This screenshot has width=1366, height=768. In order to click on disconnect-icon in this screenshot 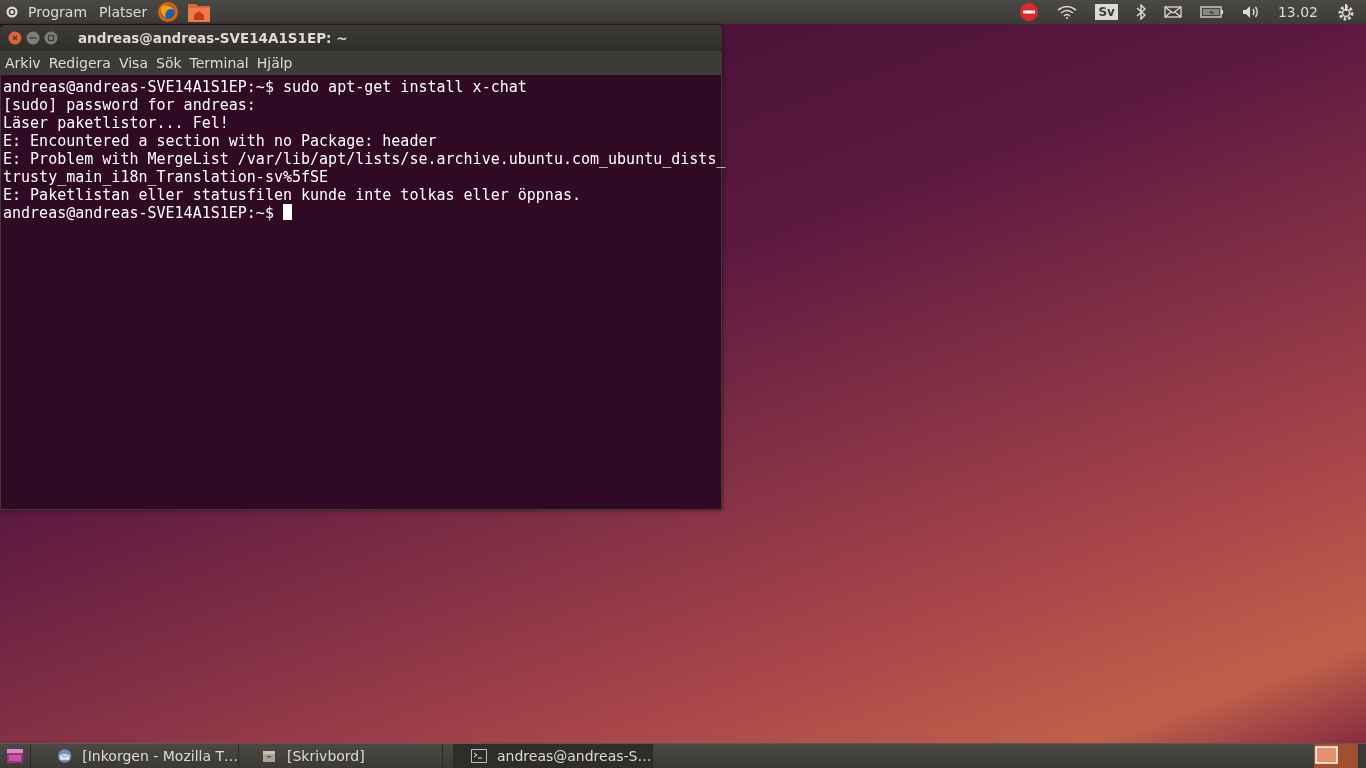, I will do `click(1029, 12)`.